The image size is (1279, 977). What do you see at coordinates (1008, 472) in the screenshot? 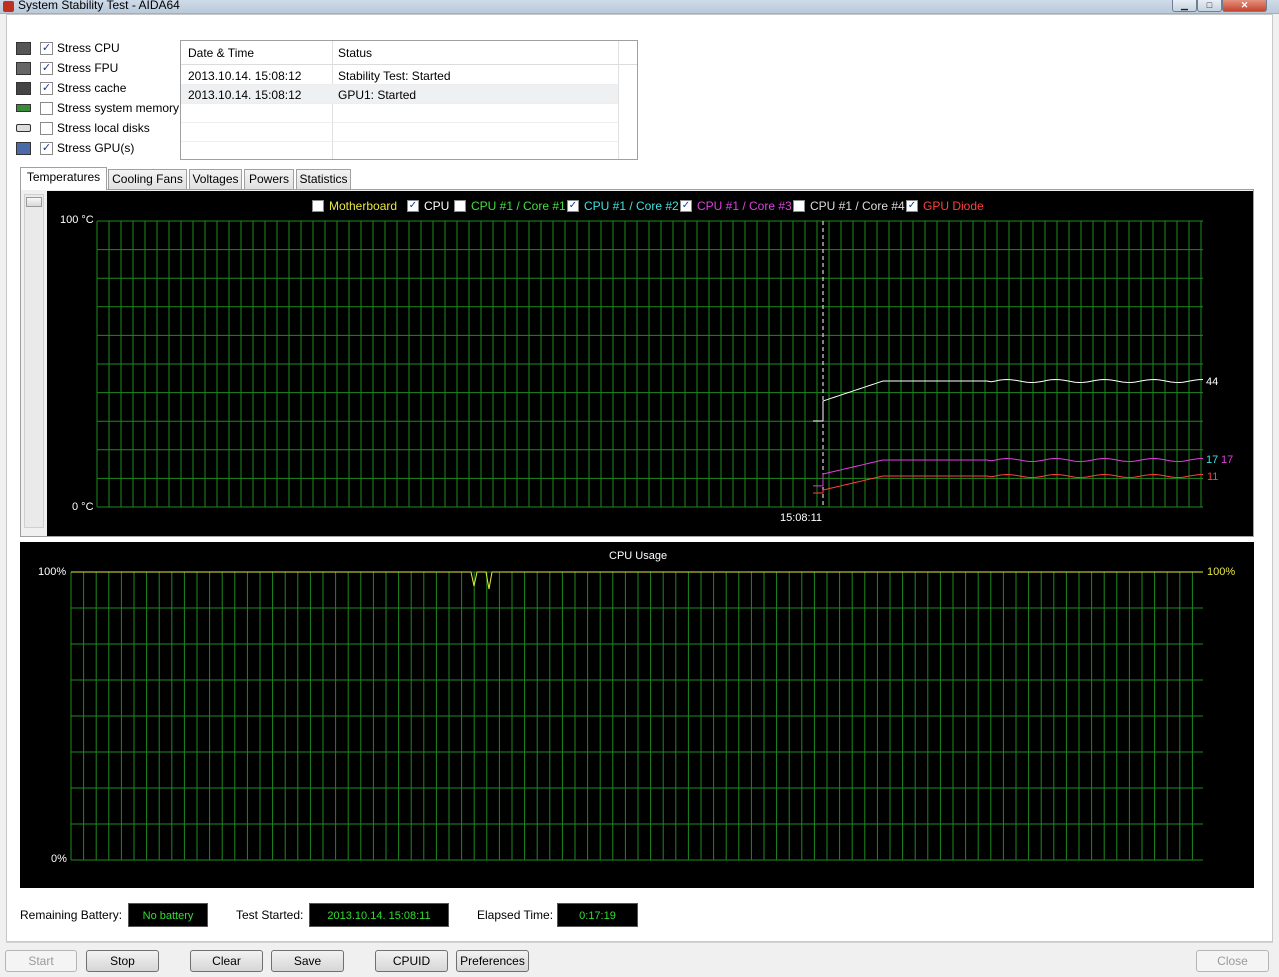
I see `core3-temp-line` at bounding box center [1008, 472].